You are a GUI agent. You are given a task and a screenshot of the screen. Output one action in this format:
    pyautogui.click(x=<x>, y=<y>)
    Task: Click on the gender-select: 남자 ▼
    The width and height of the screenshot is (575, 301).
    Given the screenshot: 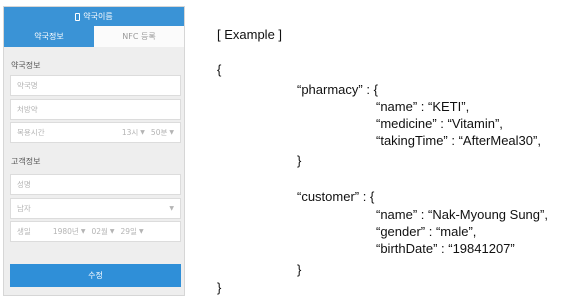 What is the action you would take?
    pyautogui.click(x=95, y=208)
    